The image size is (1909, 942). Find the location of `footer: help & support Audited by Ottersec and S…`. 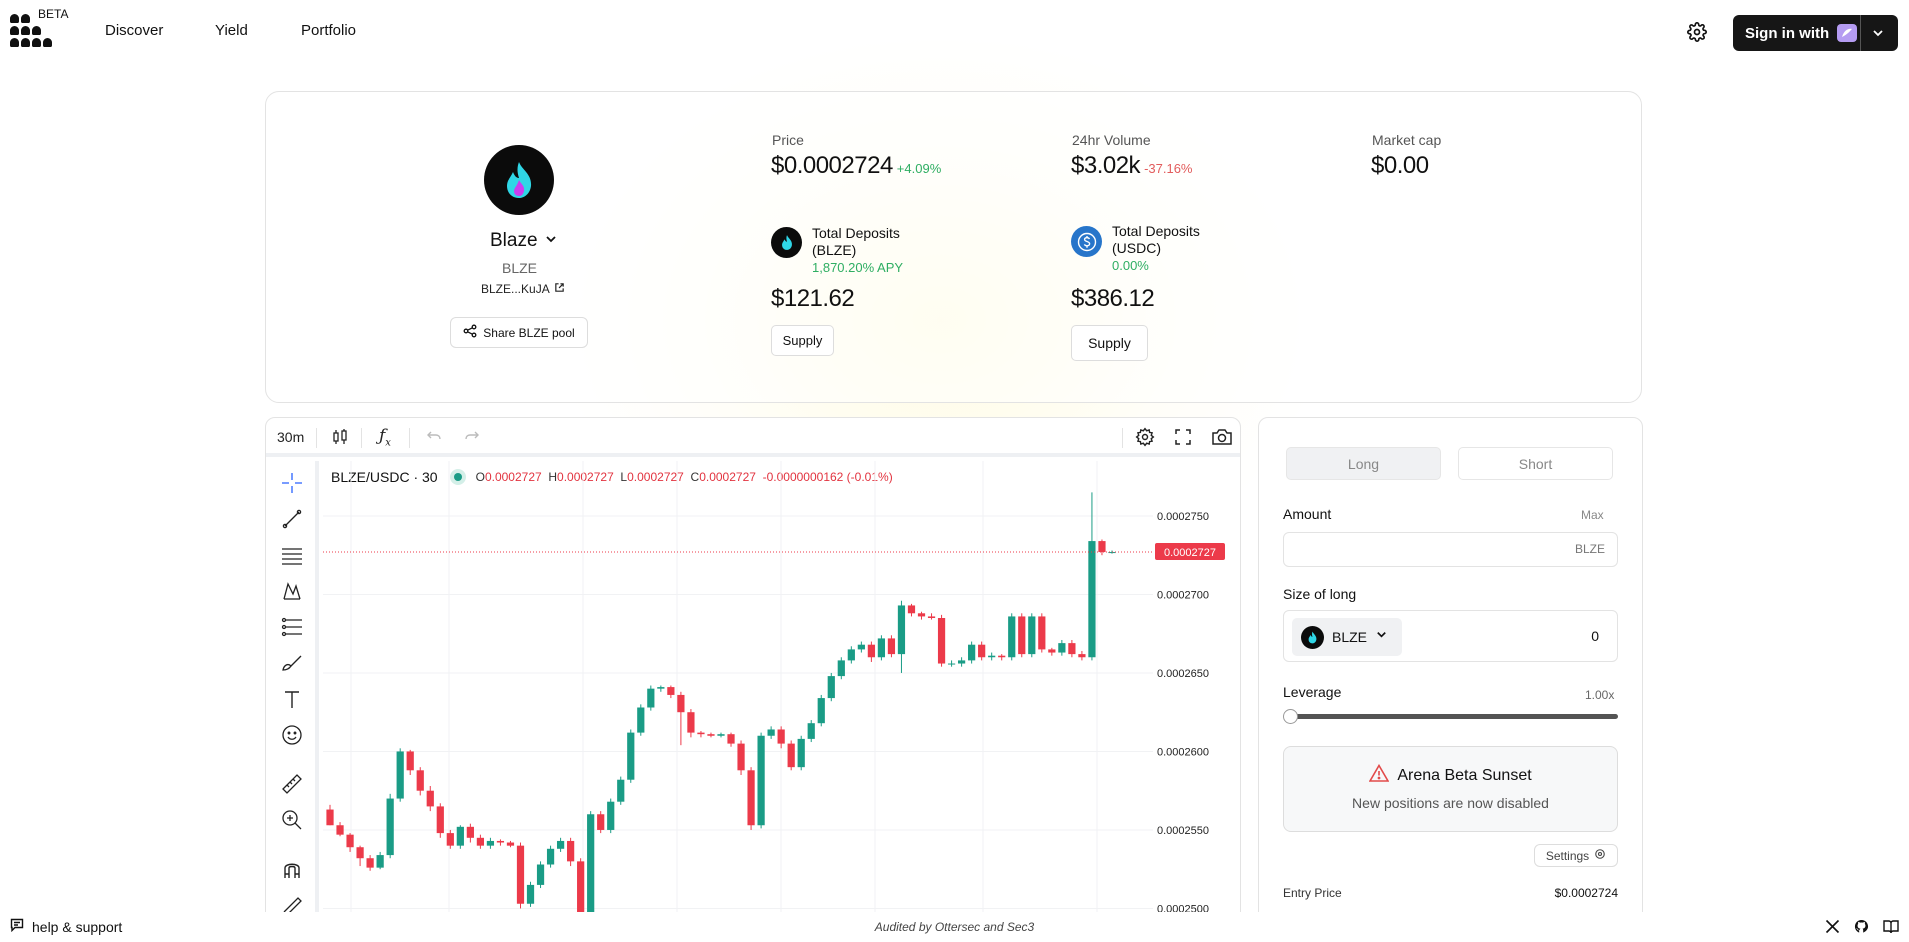

footer: help & support Audited by Ottersec and S… is located at coordinates (954, 927).